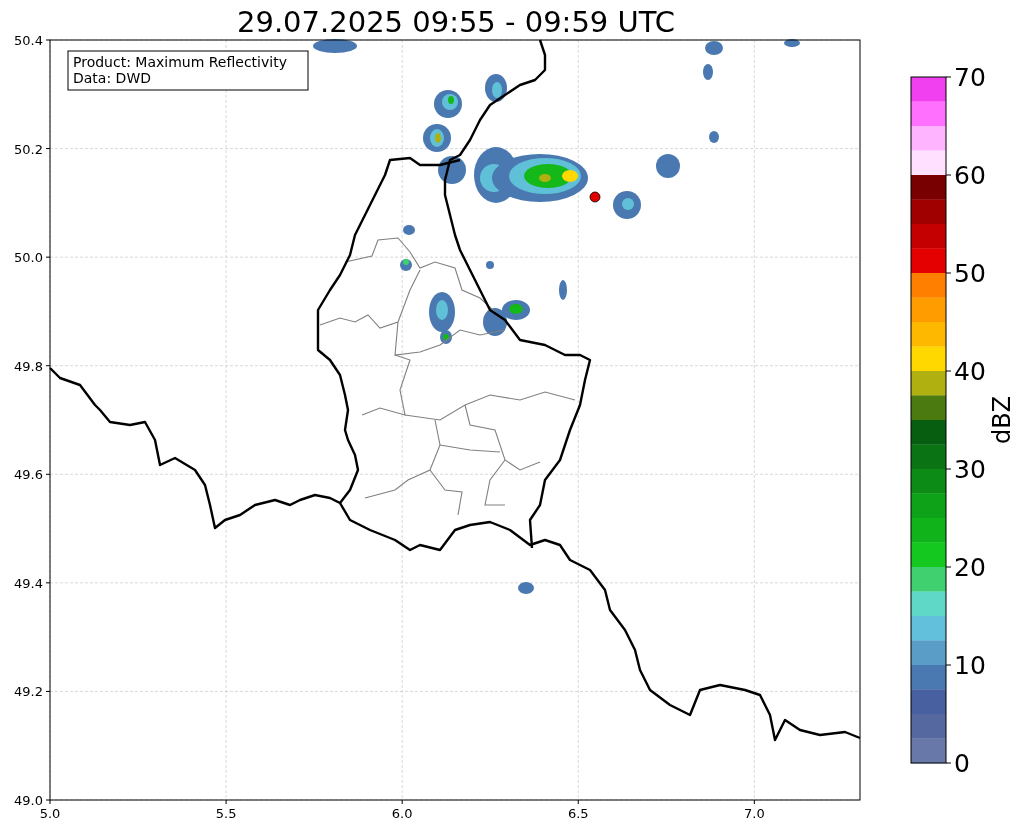 The width and height of the screenshot is (1023, 834). Describe the element at coordinates (970, 175) in the screenshot. I see `colorbar-tick-label: 60` at that location.